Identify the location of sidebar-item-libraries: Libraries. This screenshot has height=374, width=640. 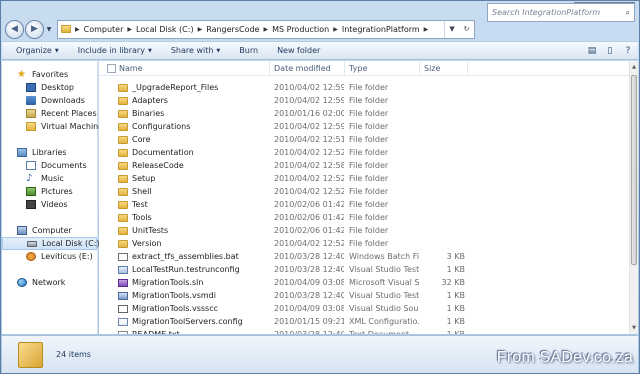
(49, 152).